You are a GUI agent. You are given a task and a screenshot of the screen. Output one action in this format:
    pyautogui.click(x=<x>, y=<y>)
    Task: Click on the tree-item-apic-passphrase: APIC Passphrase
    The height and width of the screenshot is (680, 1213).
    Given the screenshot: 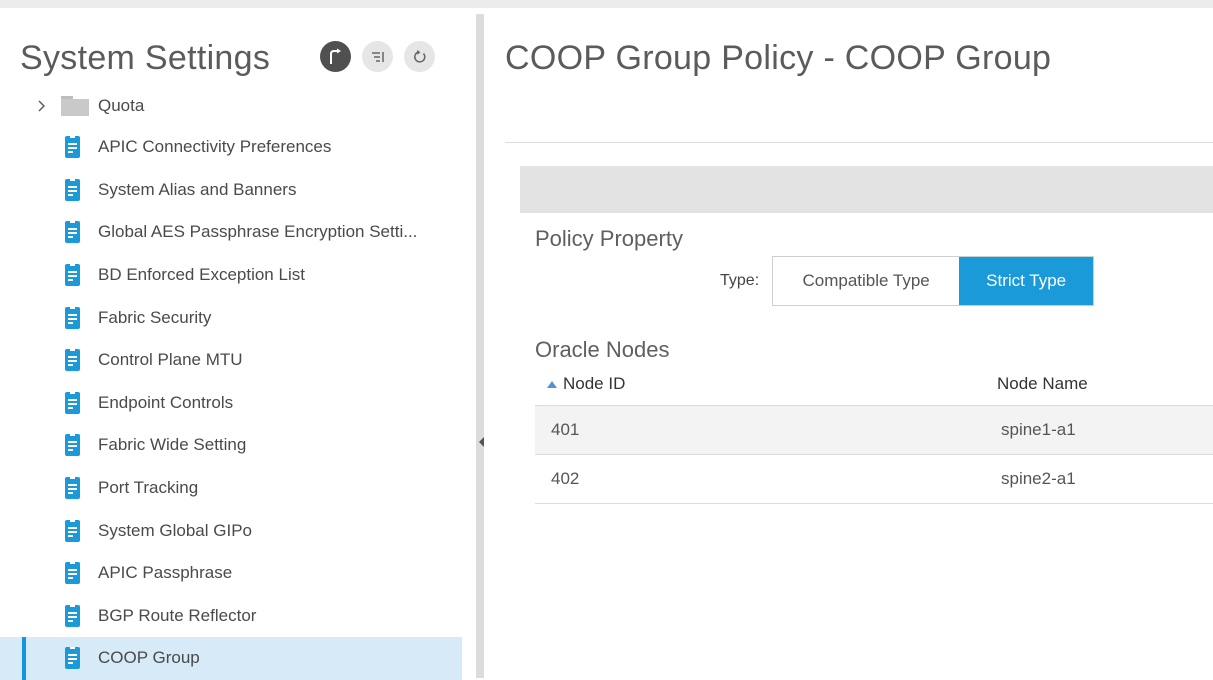 What is the action you would take?
    pyautogui.click(x=231, y=573)
    